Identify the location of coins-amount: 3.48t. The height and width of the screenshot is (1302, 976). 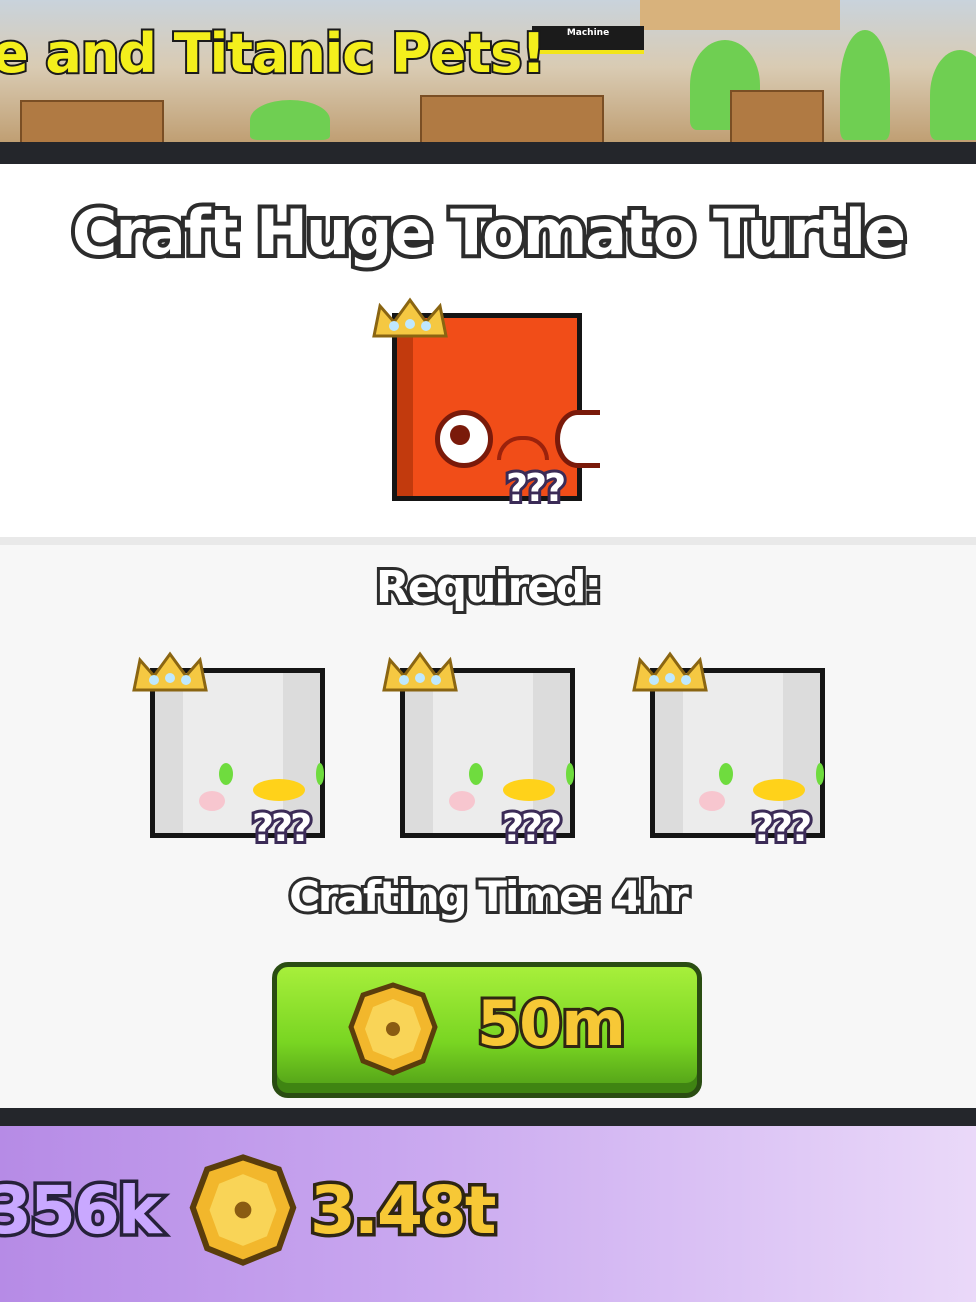
(402, 1211).